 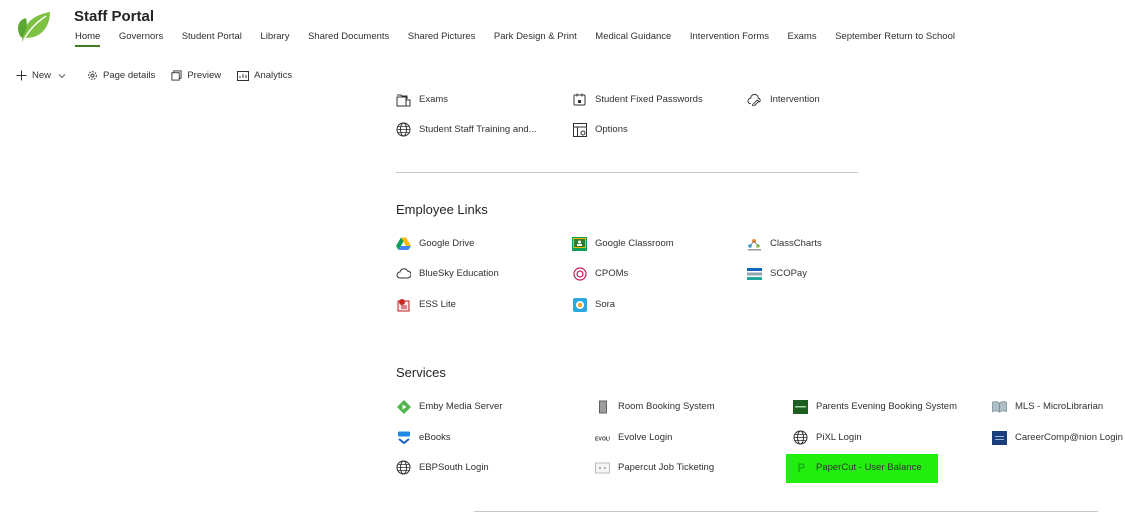 I want to click on link-ess-lite: ESS Lite, so click(x=426, y=304).